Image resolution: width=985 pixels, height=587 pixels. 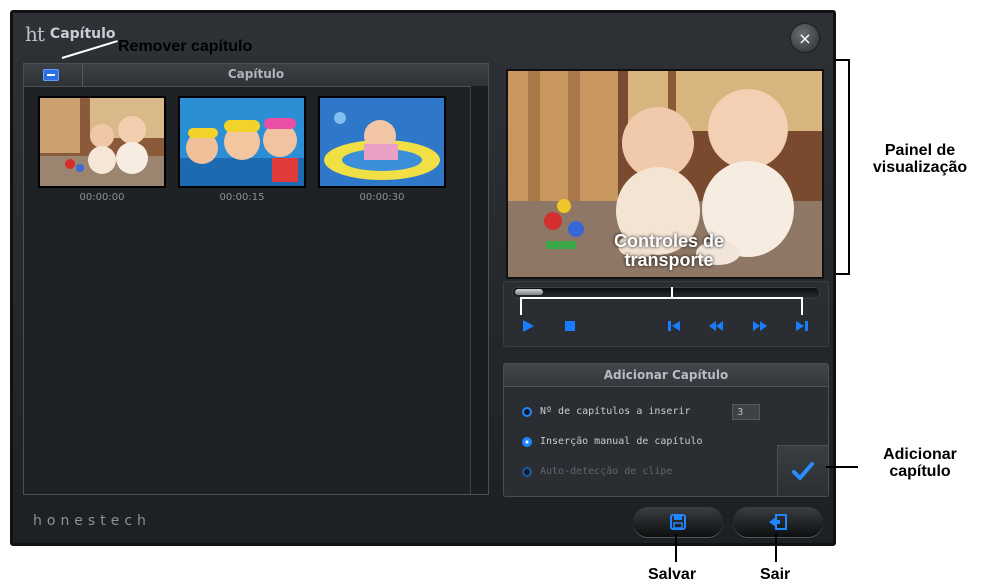 What do you see at coordinates (920, 463) in the screenshot?
I see `callout-add-chapter: Adicionar capítulo` at bounding box center [920, 463].